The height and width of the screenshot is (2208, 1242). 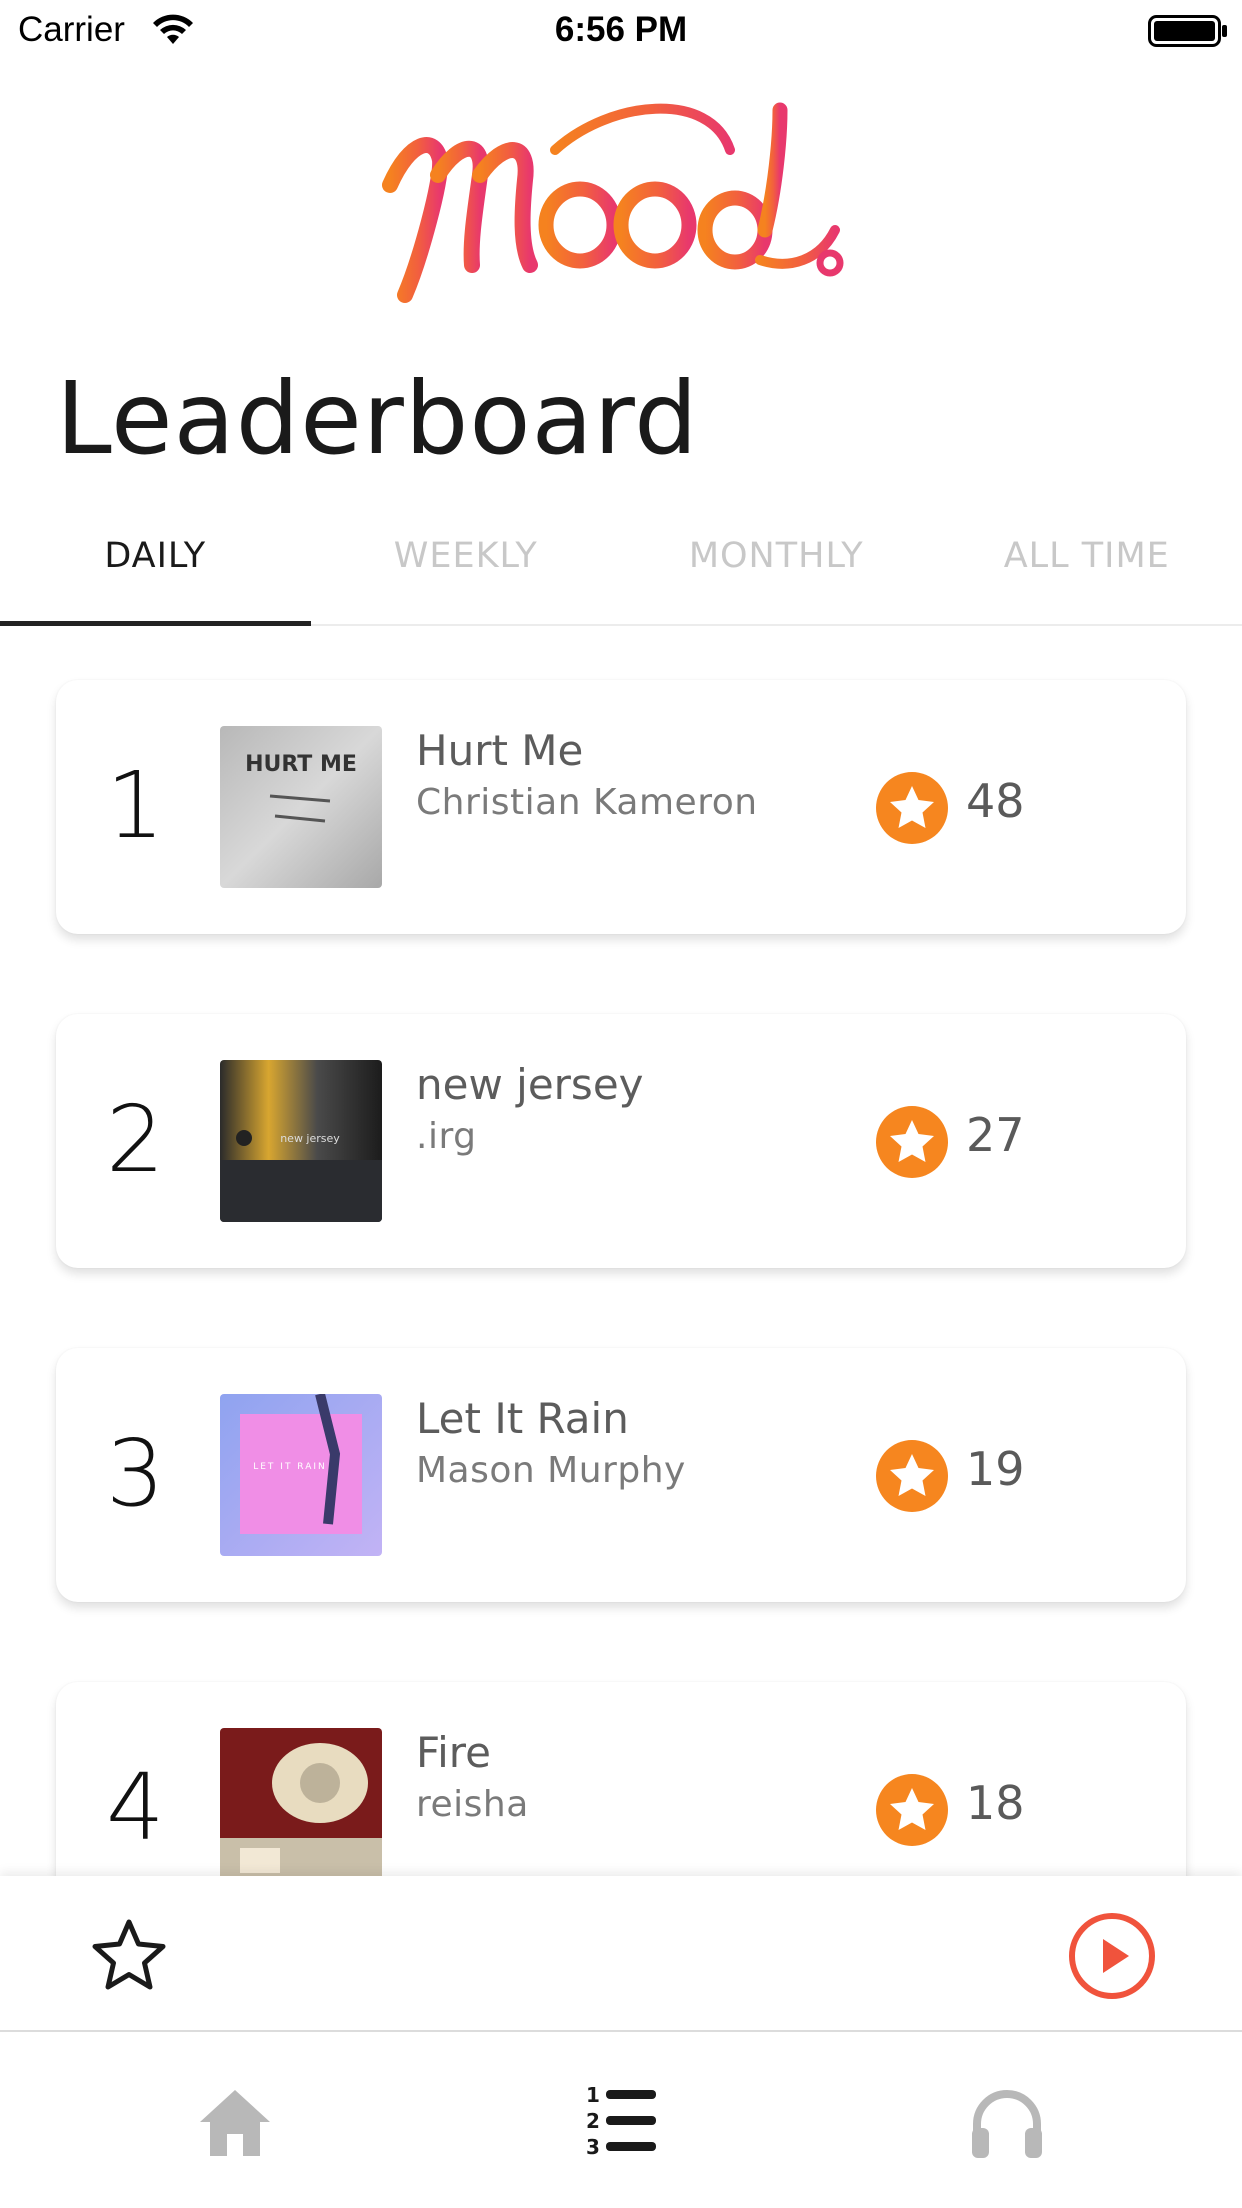 I want to click on status-time: 6:56 PM, so click(x=621, y=29).